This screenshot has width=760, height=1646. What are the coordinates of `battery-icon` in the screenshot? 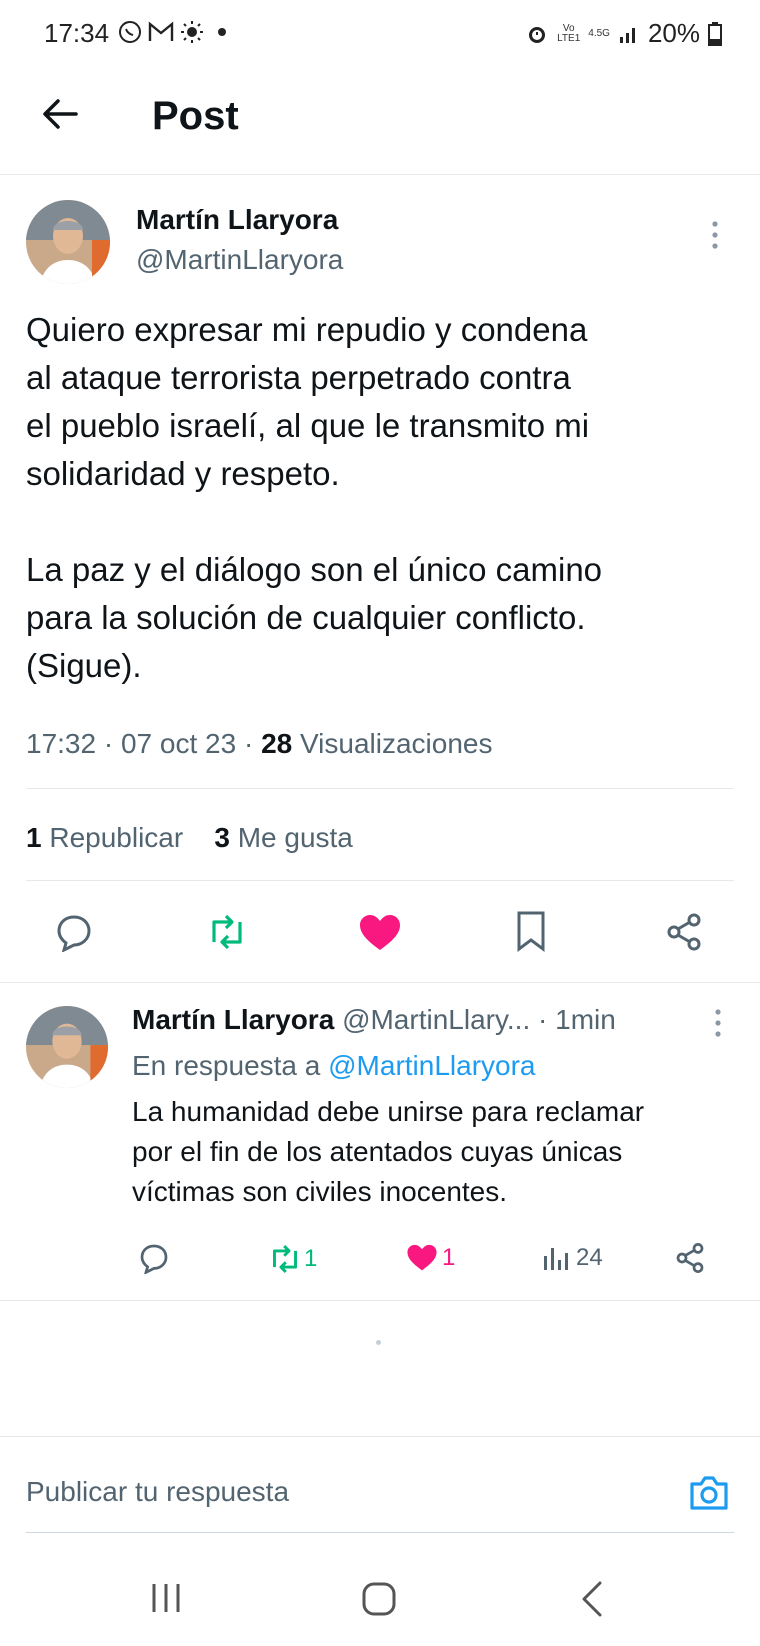 It's located at (715, 33).